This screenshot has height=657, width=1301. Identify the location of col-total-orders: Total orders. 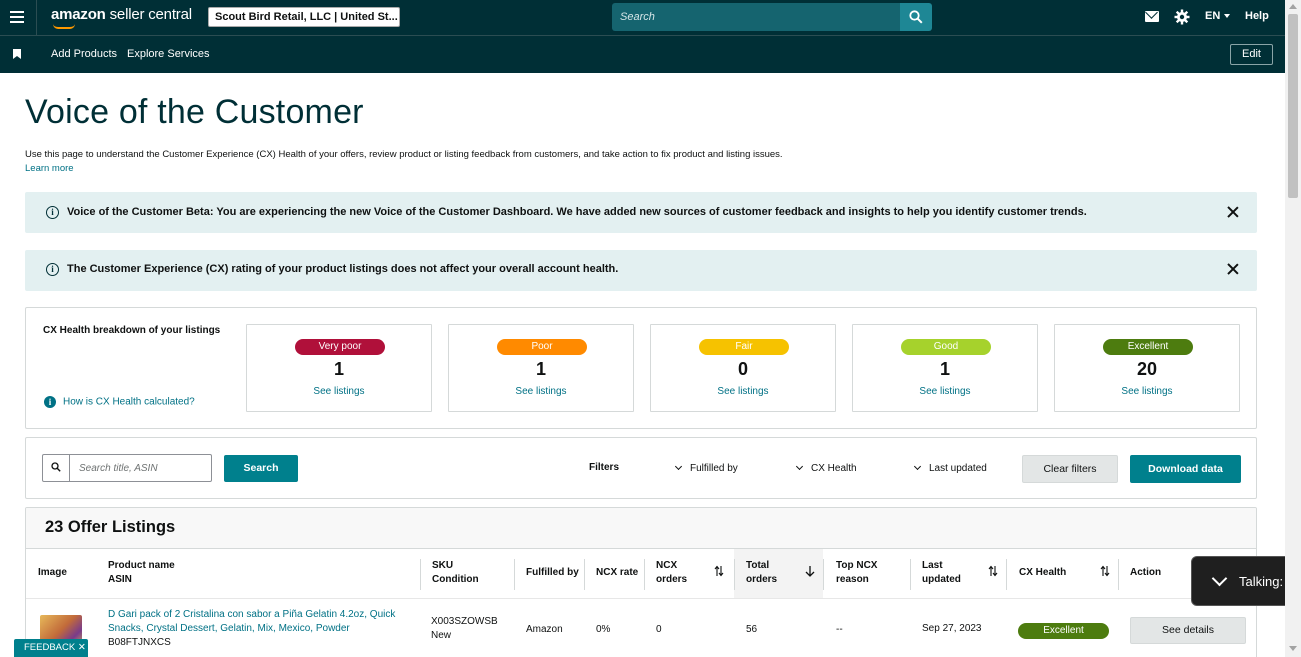
(761, 573).